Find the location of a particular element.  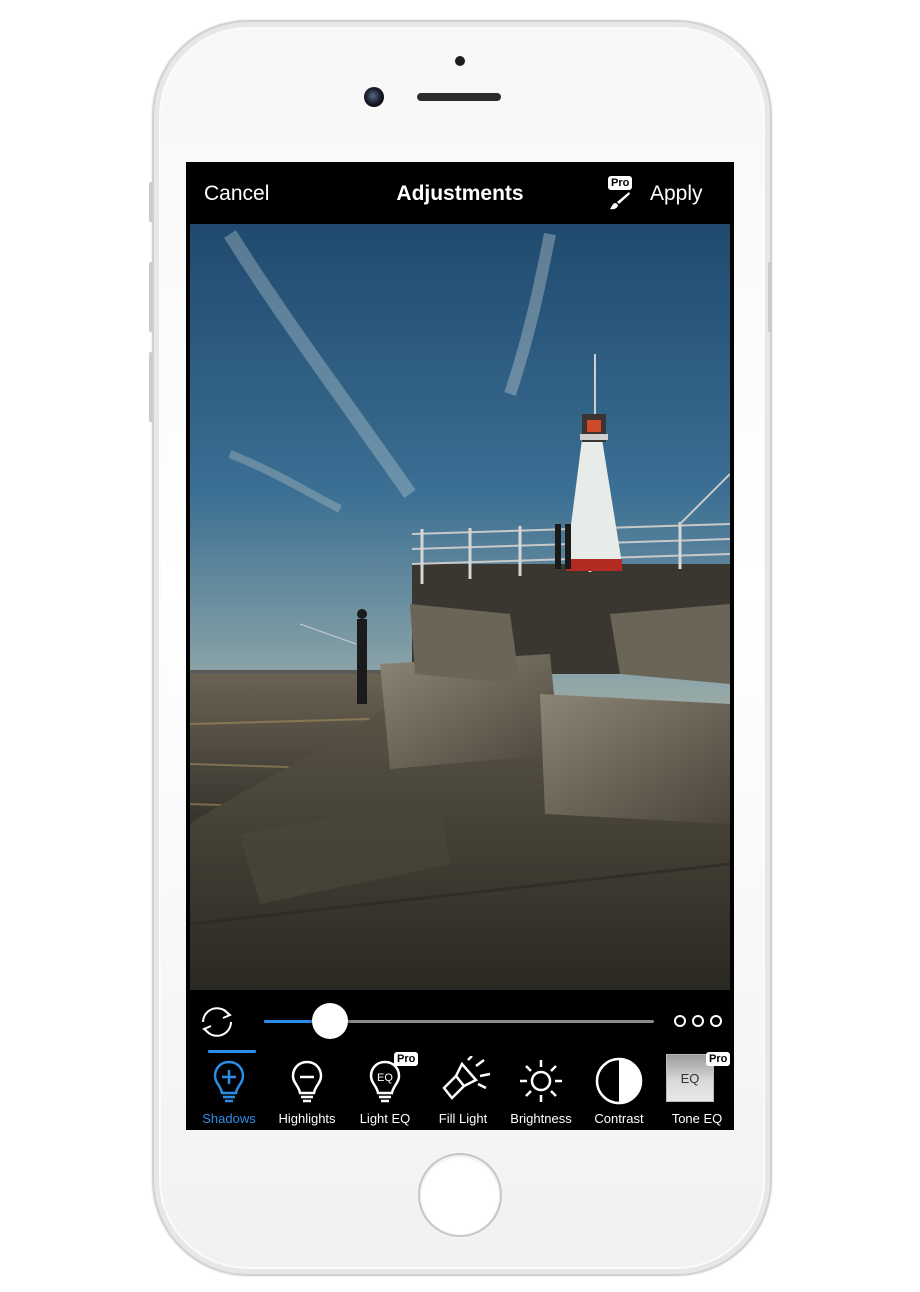

tool-label: Light EQ is located at coordinates (385, 1118).